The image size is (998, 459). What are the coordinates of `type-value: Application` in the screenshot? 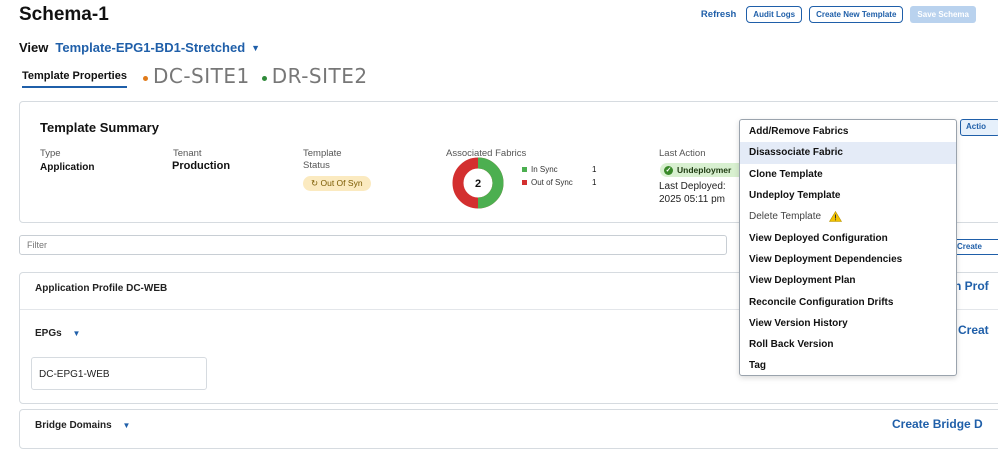 It's located at (67, 167).